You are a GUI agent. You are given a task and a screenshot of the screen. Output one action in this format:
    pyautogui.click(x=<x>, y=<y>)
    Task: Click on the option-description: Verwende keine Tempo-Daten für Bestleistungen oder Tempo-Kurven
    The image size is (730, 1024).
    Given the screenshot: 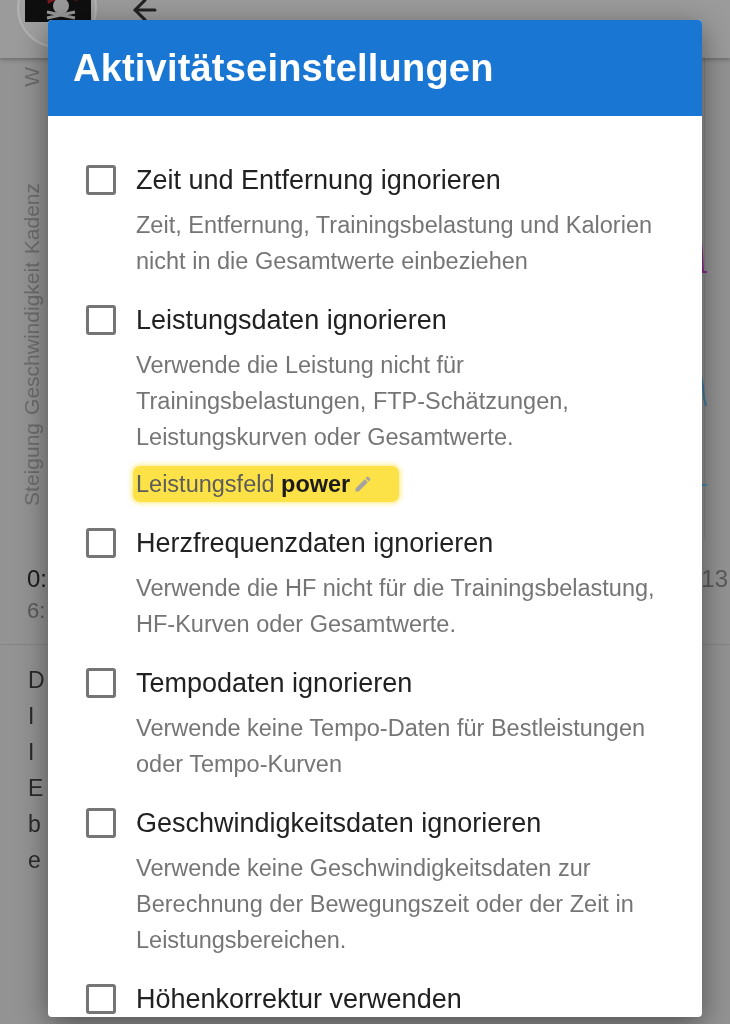 What is the action you would take?
    pyautogui.click(x=391, y=746)
    